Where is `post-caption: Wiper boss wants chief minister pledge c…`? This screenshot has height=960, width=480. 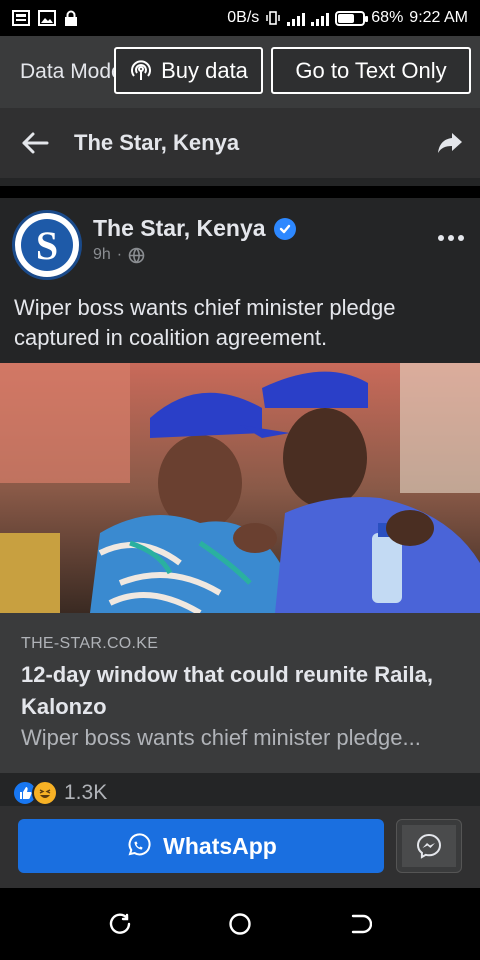 post-caption: Wiper boss wants chief minister pledge c… is located at coordinates (205, 322).